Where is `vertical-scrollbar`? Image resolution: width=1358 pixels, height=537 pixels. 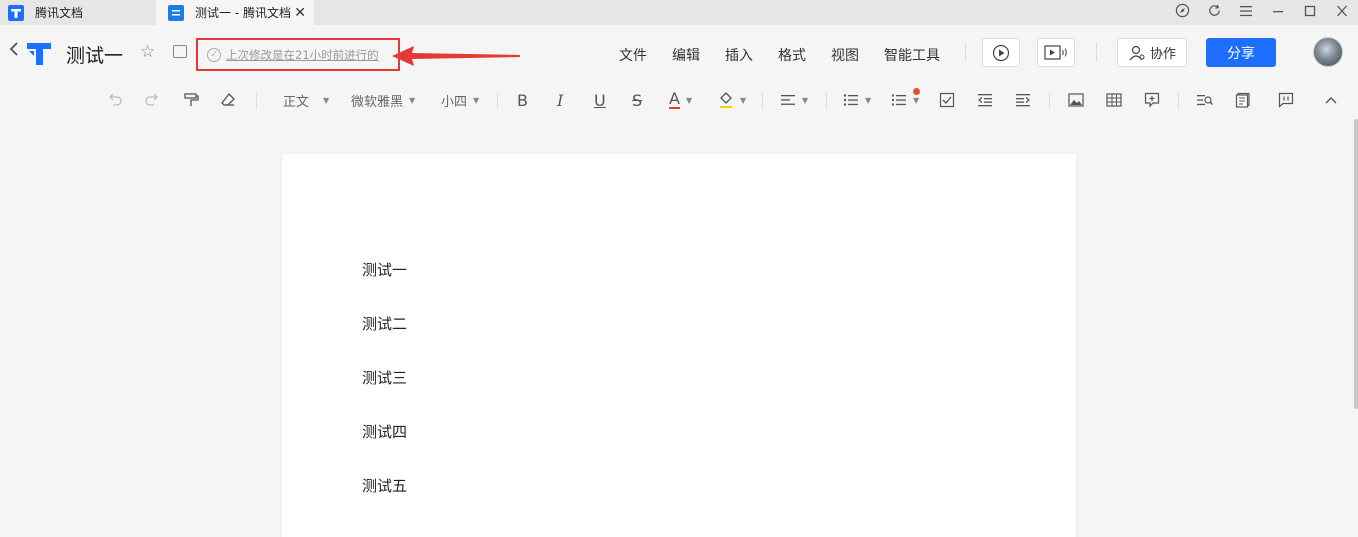 vertical-scrollbar is located at coordinates (1356, 264).